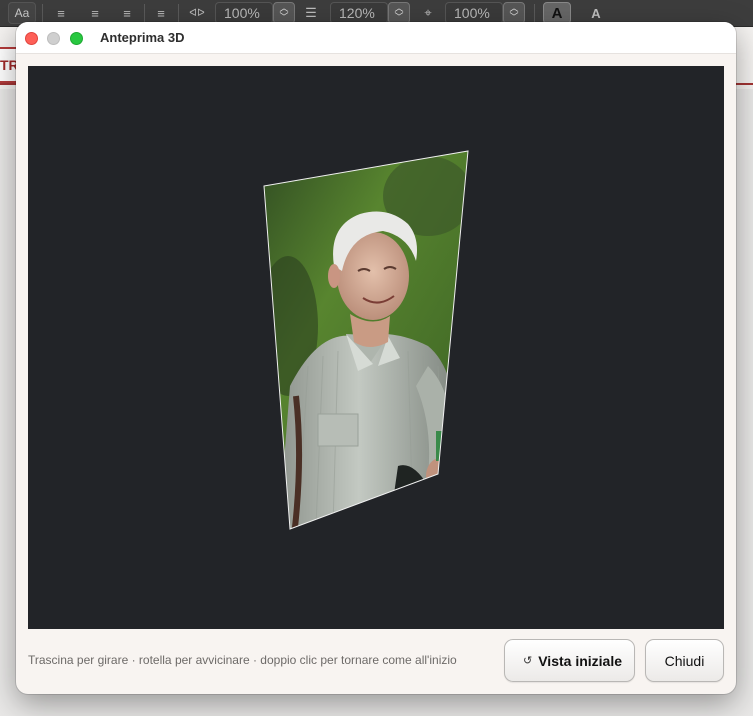  I want to click on align-justify-icon: ≡, so click(161, 13).